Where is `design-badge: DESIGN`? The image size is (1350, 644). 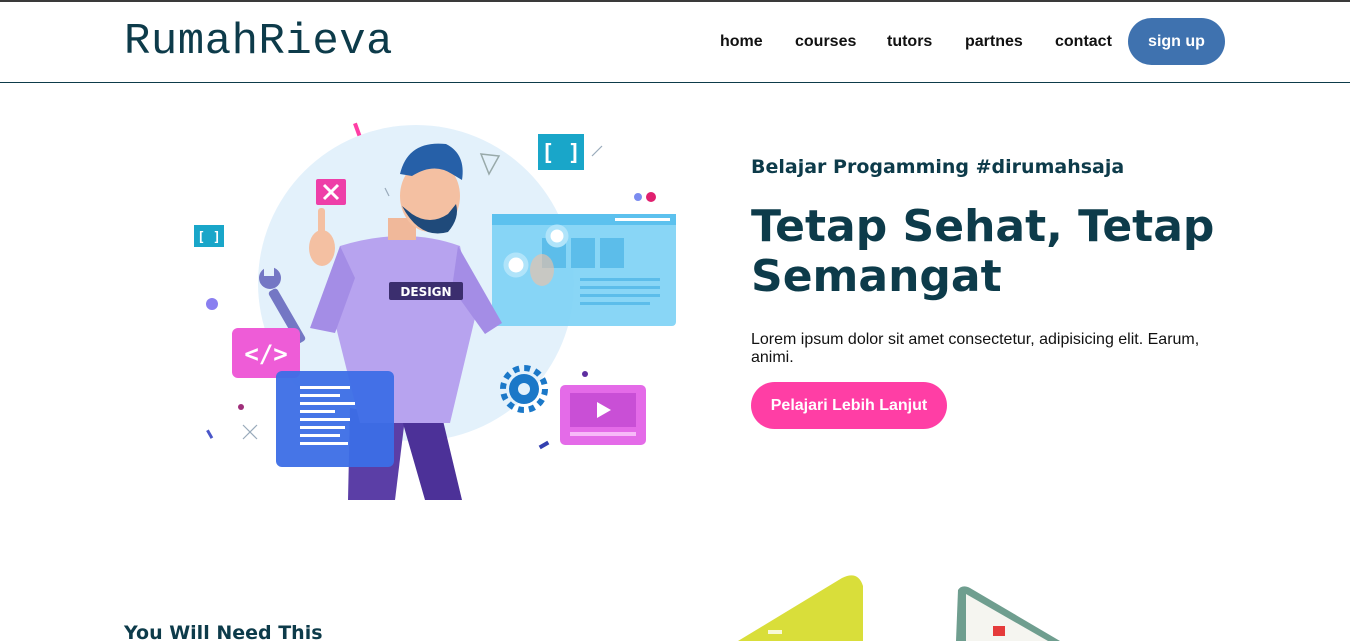 design-badge: DESIGN is located at coordinates (425, 292).